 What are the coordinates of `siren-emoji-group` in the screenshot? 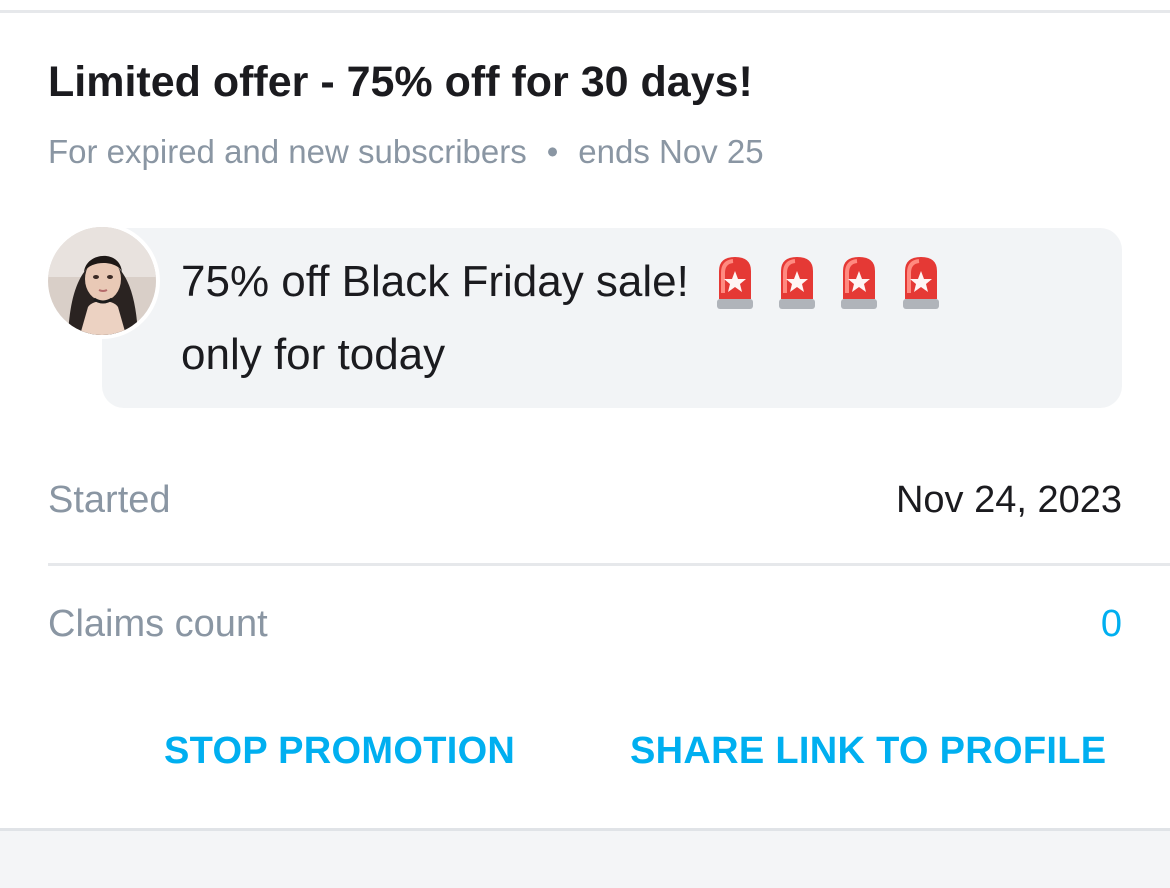 It's located at (828, 282).